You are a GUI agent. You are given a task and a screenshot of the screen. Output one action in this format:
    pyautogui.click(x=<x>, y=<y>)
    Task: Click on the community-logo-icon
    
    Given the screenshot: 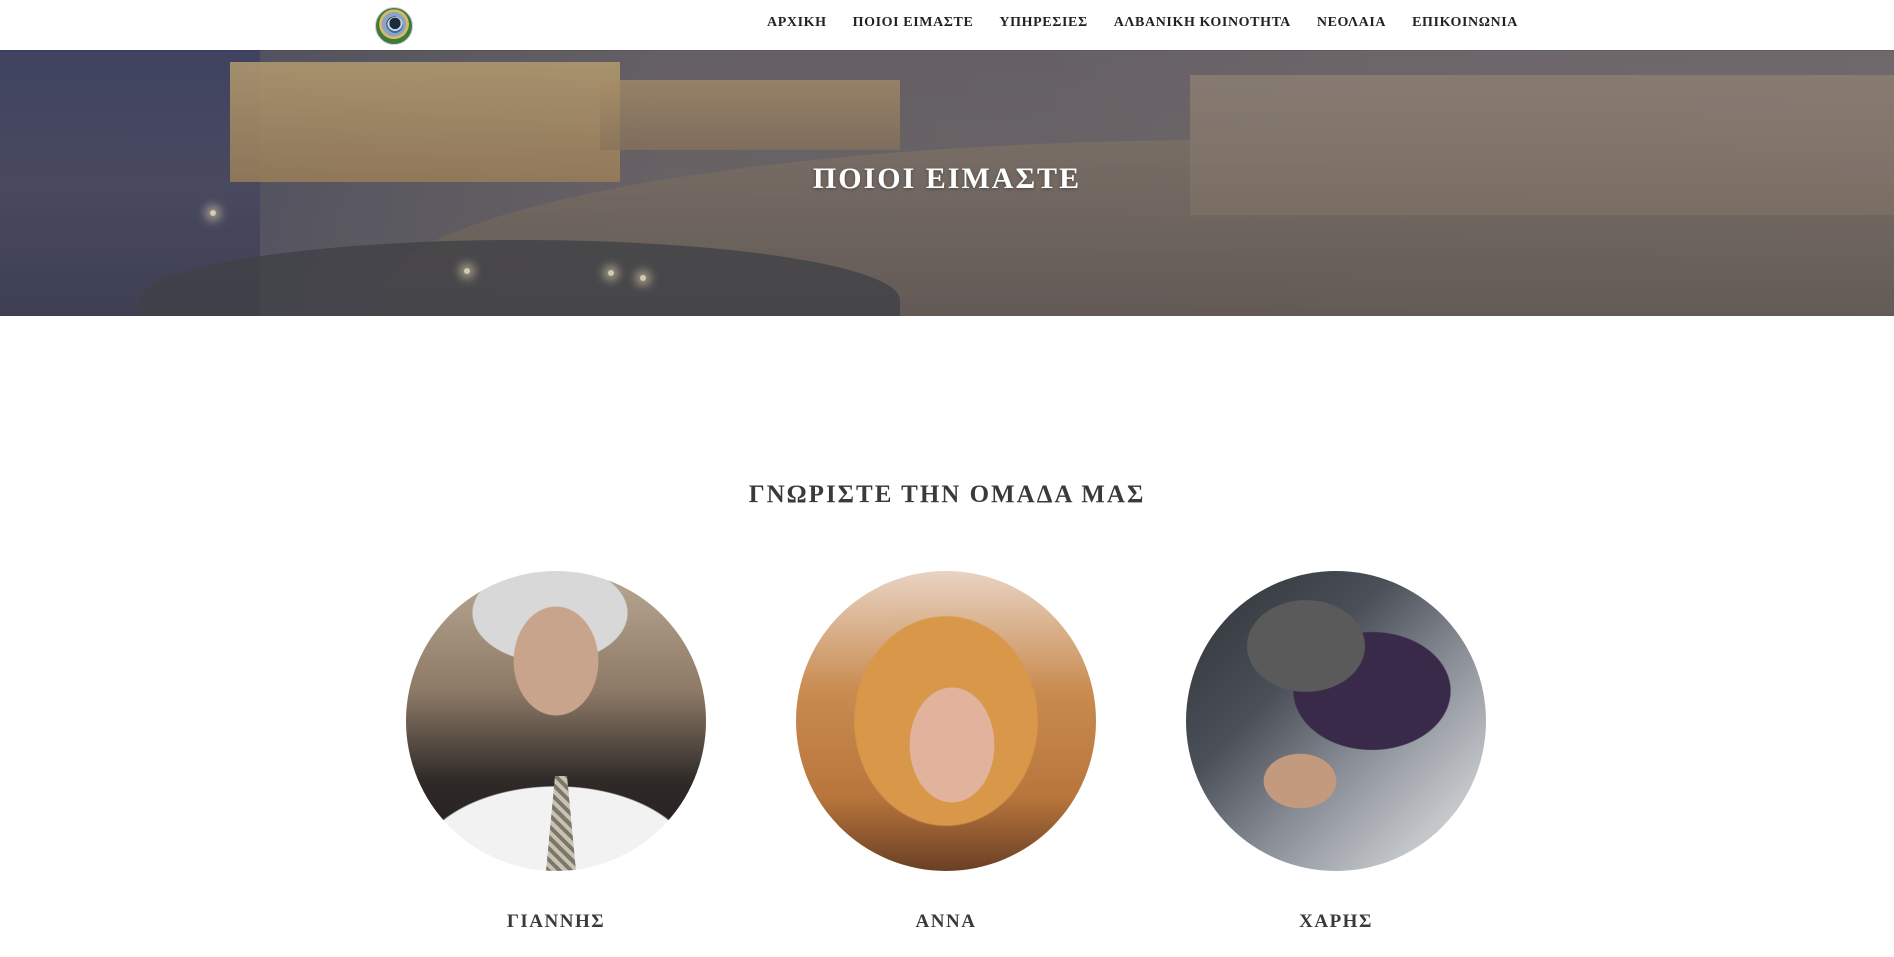 What is the action you would take?
    pyautogui.click(x=394, y=26)
    